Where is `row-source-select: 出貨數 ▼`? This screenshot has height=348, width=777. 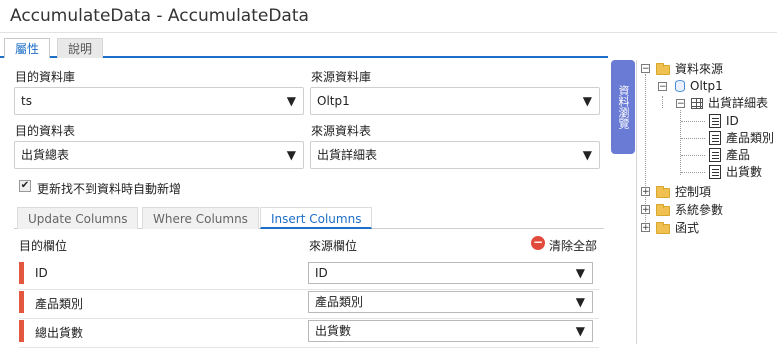 row-source-select: 出貨數 ▼ is located at coordinates (450, 331).